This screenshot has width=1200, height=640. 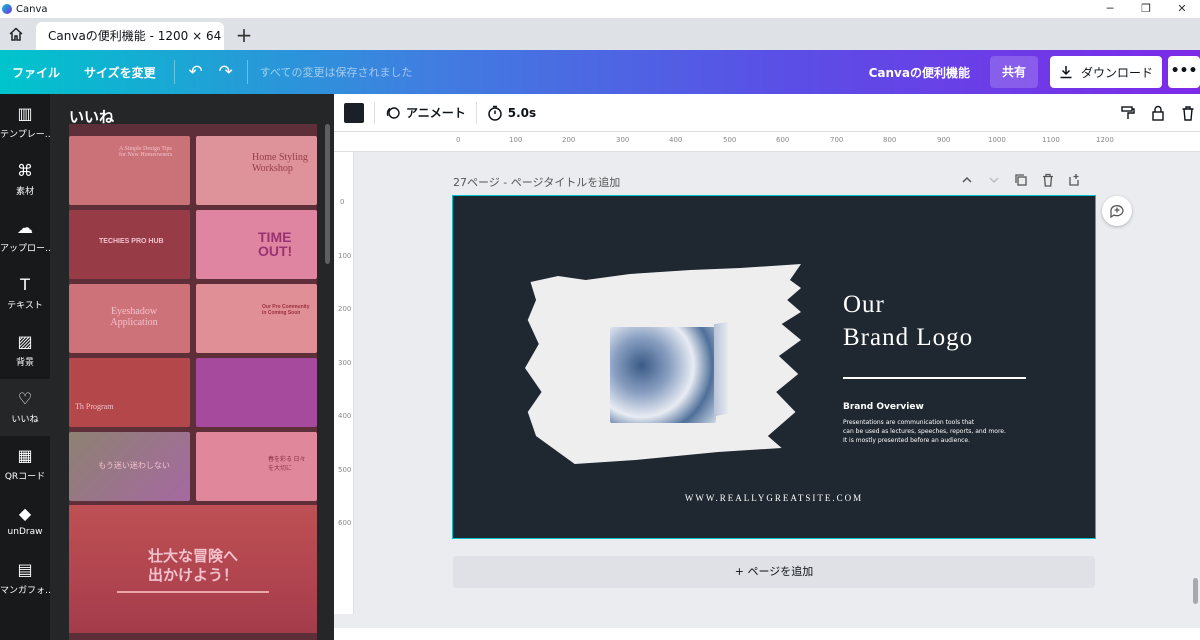 I want to click on paint-roller-icon, so click(x=1128, y=113).